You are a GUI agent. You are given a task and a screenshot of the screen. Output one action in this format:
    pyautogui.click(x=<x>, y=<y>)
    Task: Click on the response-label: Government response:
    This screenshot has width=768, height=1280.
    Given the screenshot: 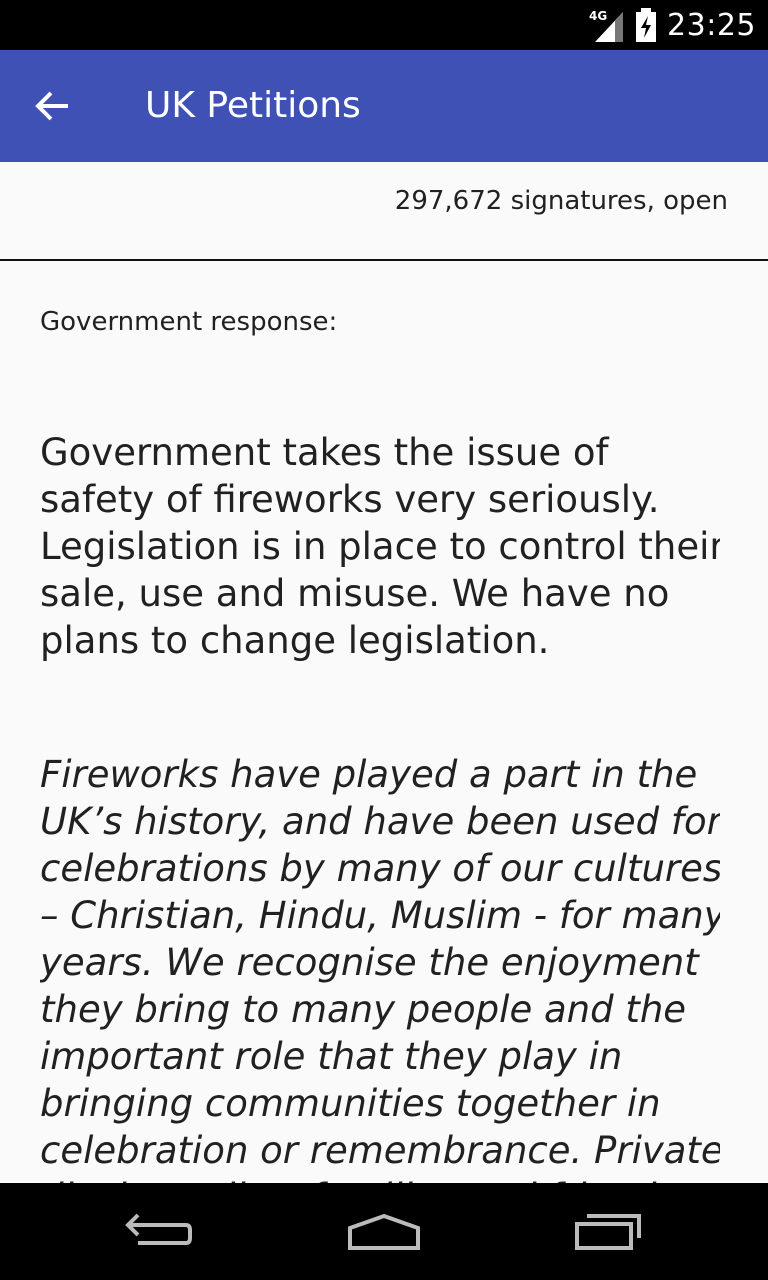 What is the action you would take?
    pyautogui.click(x=189, y=322)
    